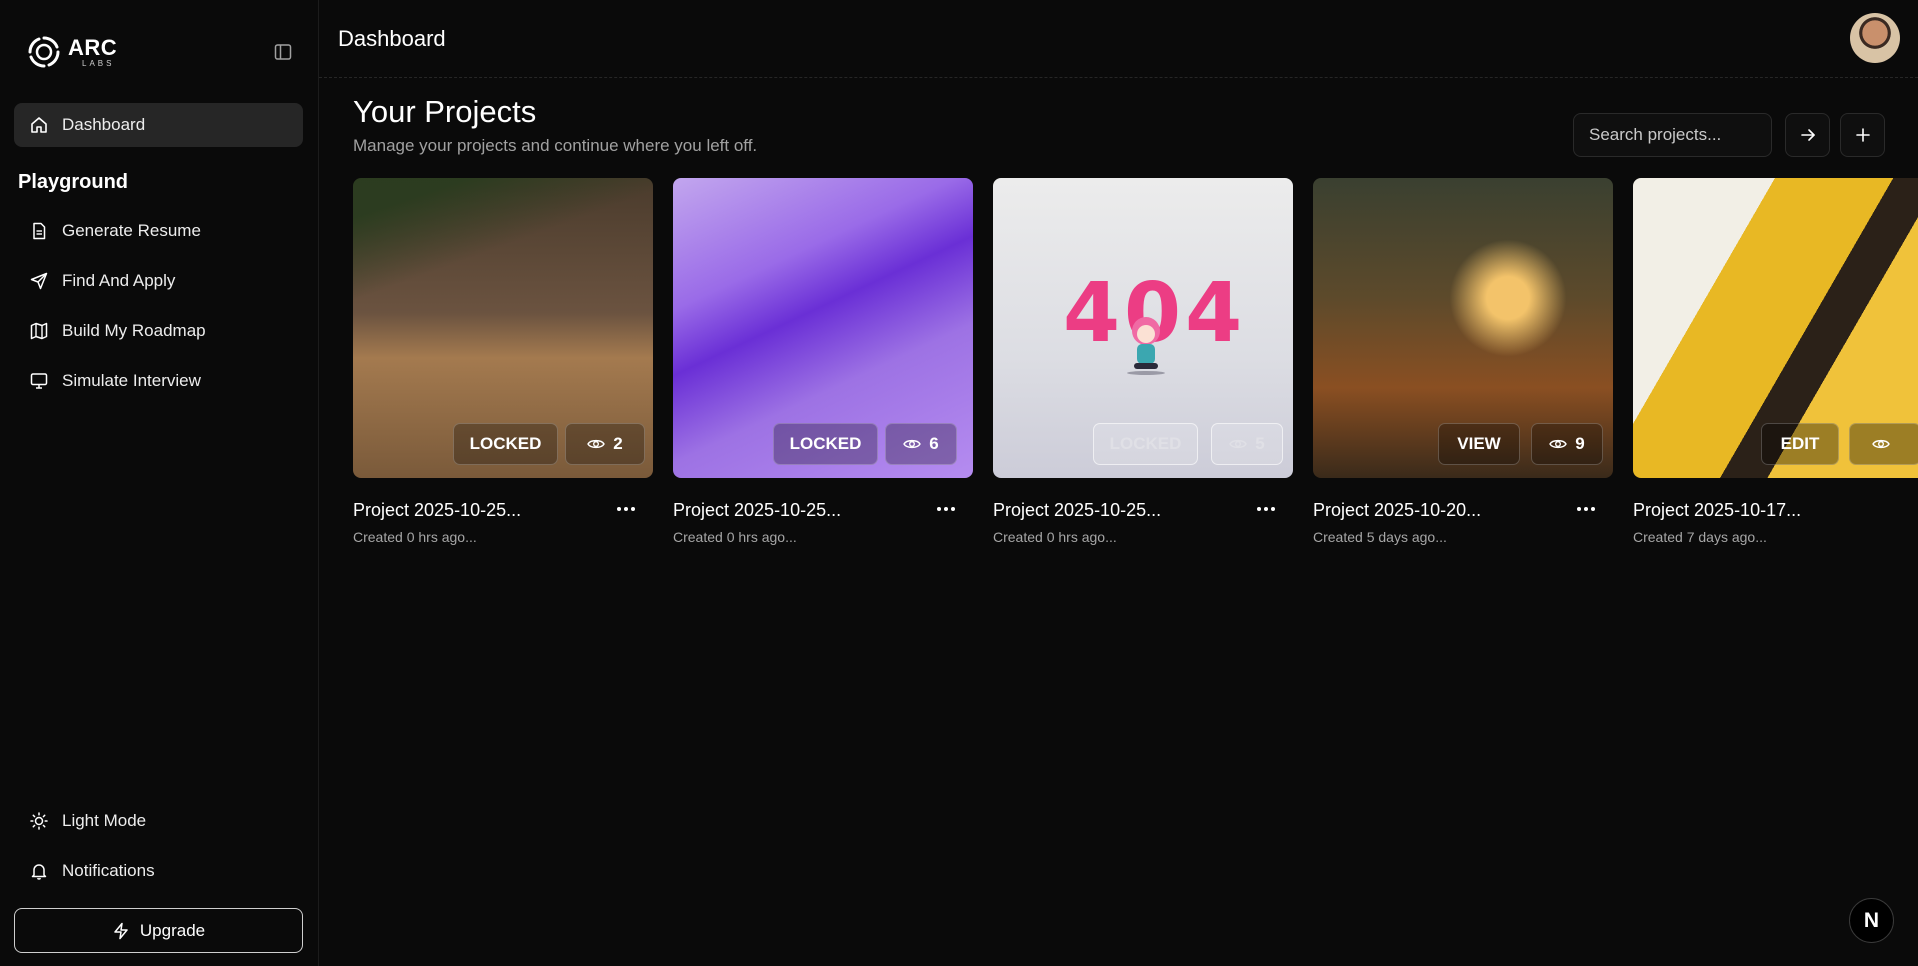 The width and height of the screenshot is (1918, 966). I want to click on sidebar-item-label: Generate Resume, so click(131, 230).